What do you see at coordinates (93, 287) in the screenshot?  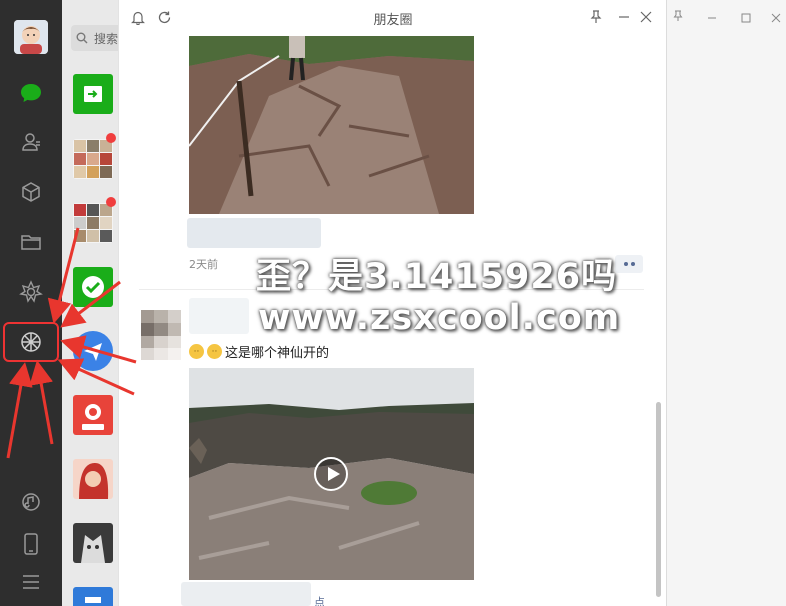 I see `app-green-avatar` at bounding box center [93, 287].